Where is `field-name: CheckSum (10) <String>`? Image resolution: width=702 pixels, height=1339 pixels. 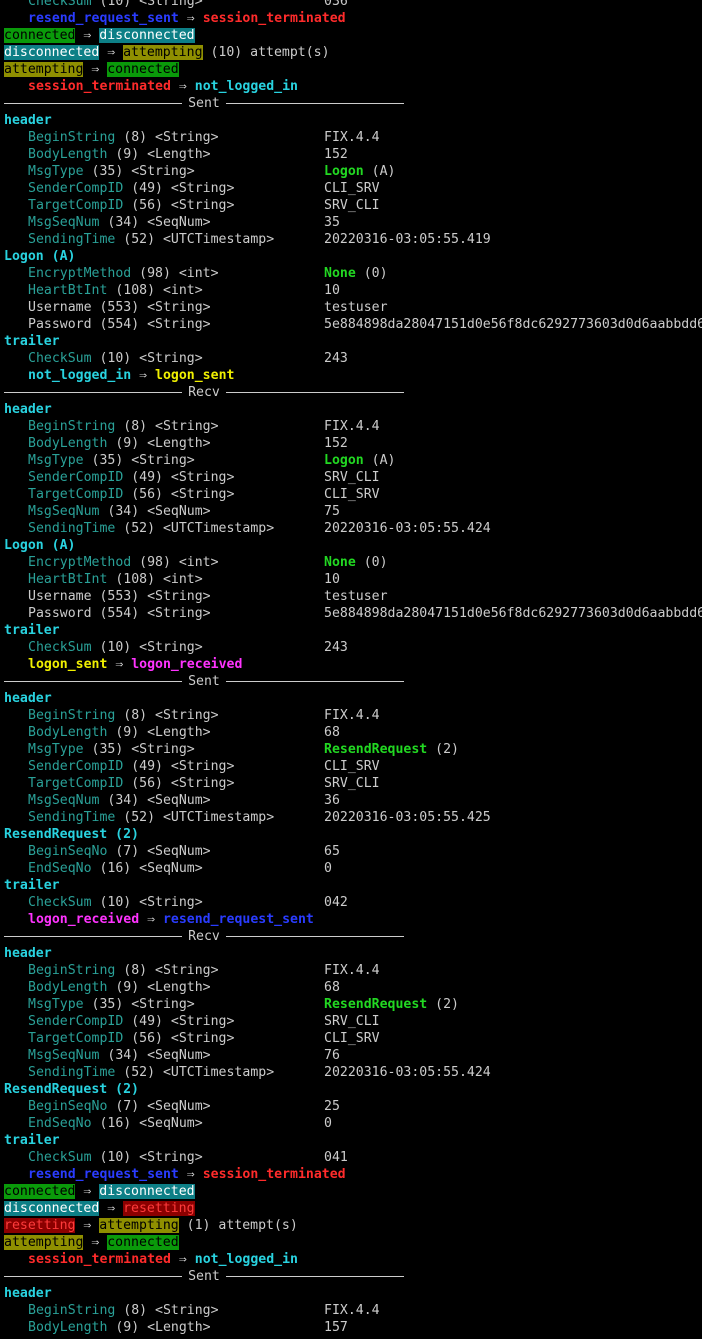
field-name: CheckSum (10) <String> is located at coordinates (115, 902).